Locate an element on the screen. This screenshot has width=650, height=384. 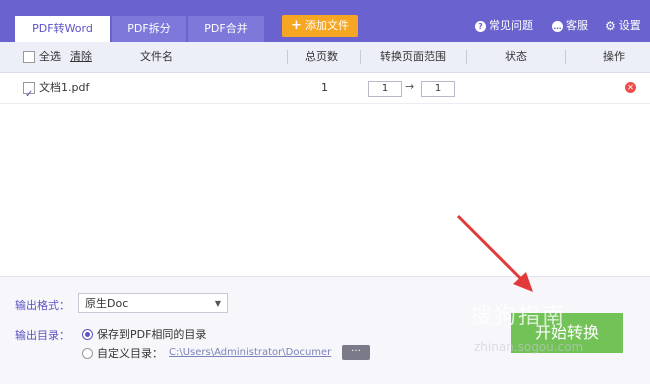
red-arrow-annotation is located at coordinates (494, 253).